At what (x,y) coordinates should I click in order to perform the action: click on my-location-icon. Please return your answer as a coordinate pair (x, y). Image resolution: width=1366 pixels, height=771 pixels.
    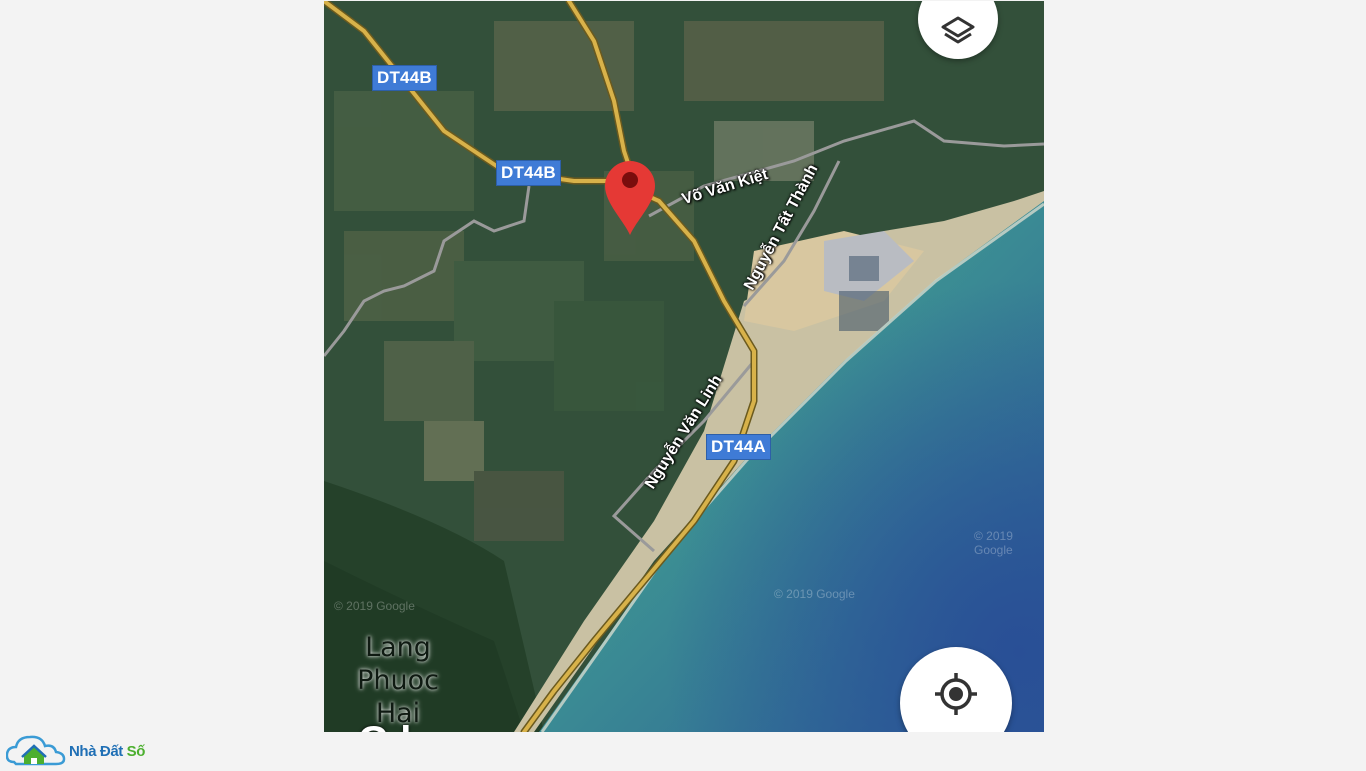
    Looking at the image, I should click on (956, 696).